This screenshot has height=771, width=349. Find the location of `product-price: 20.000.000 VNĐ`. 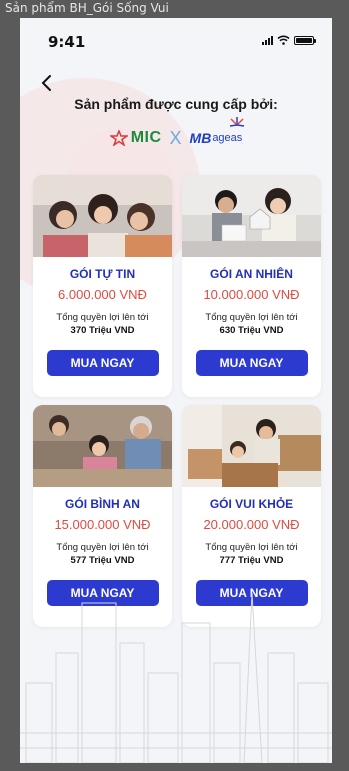

product-price: 20.000.000 VNĐ is located at coordinates (251, 524).